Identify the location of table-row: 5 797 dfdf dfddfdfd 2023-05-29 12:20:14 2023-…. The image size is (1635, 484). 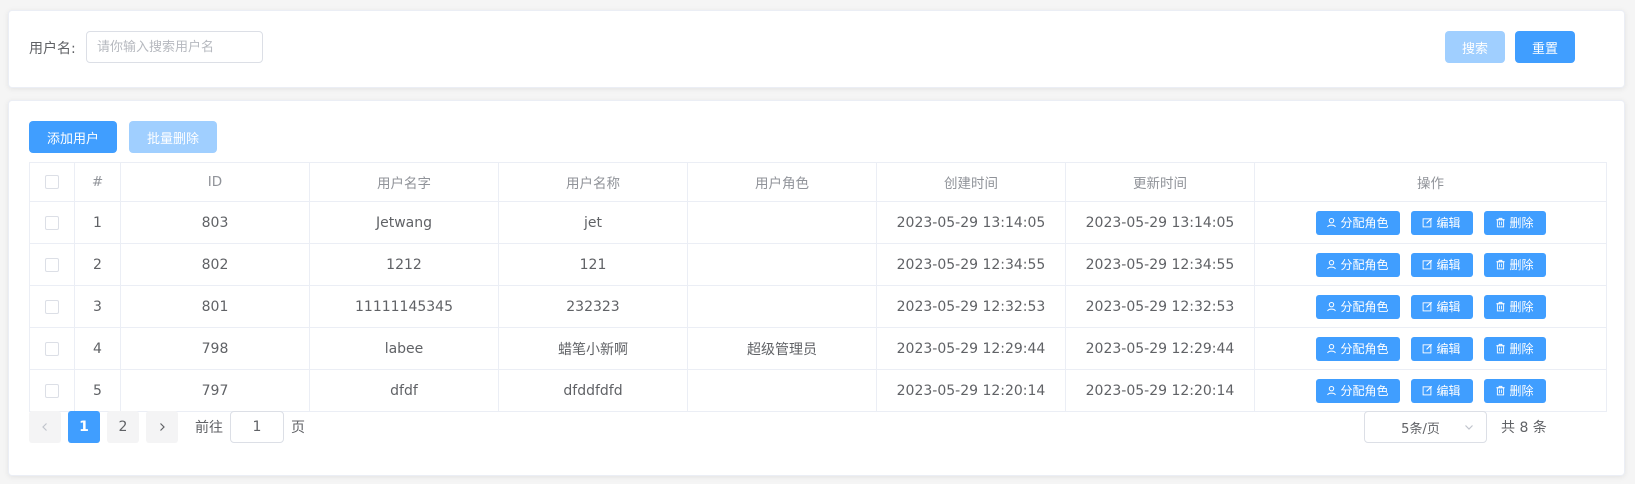
(818, 390).